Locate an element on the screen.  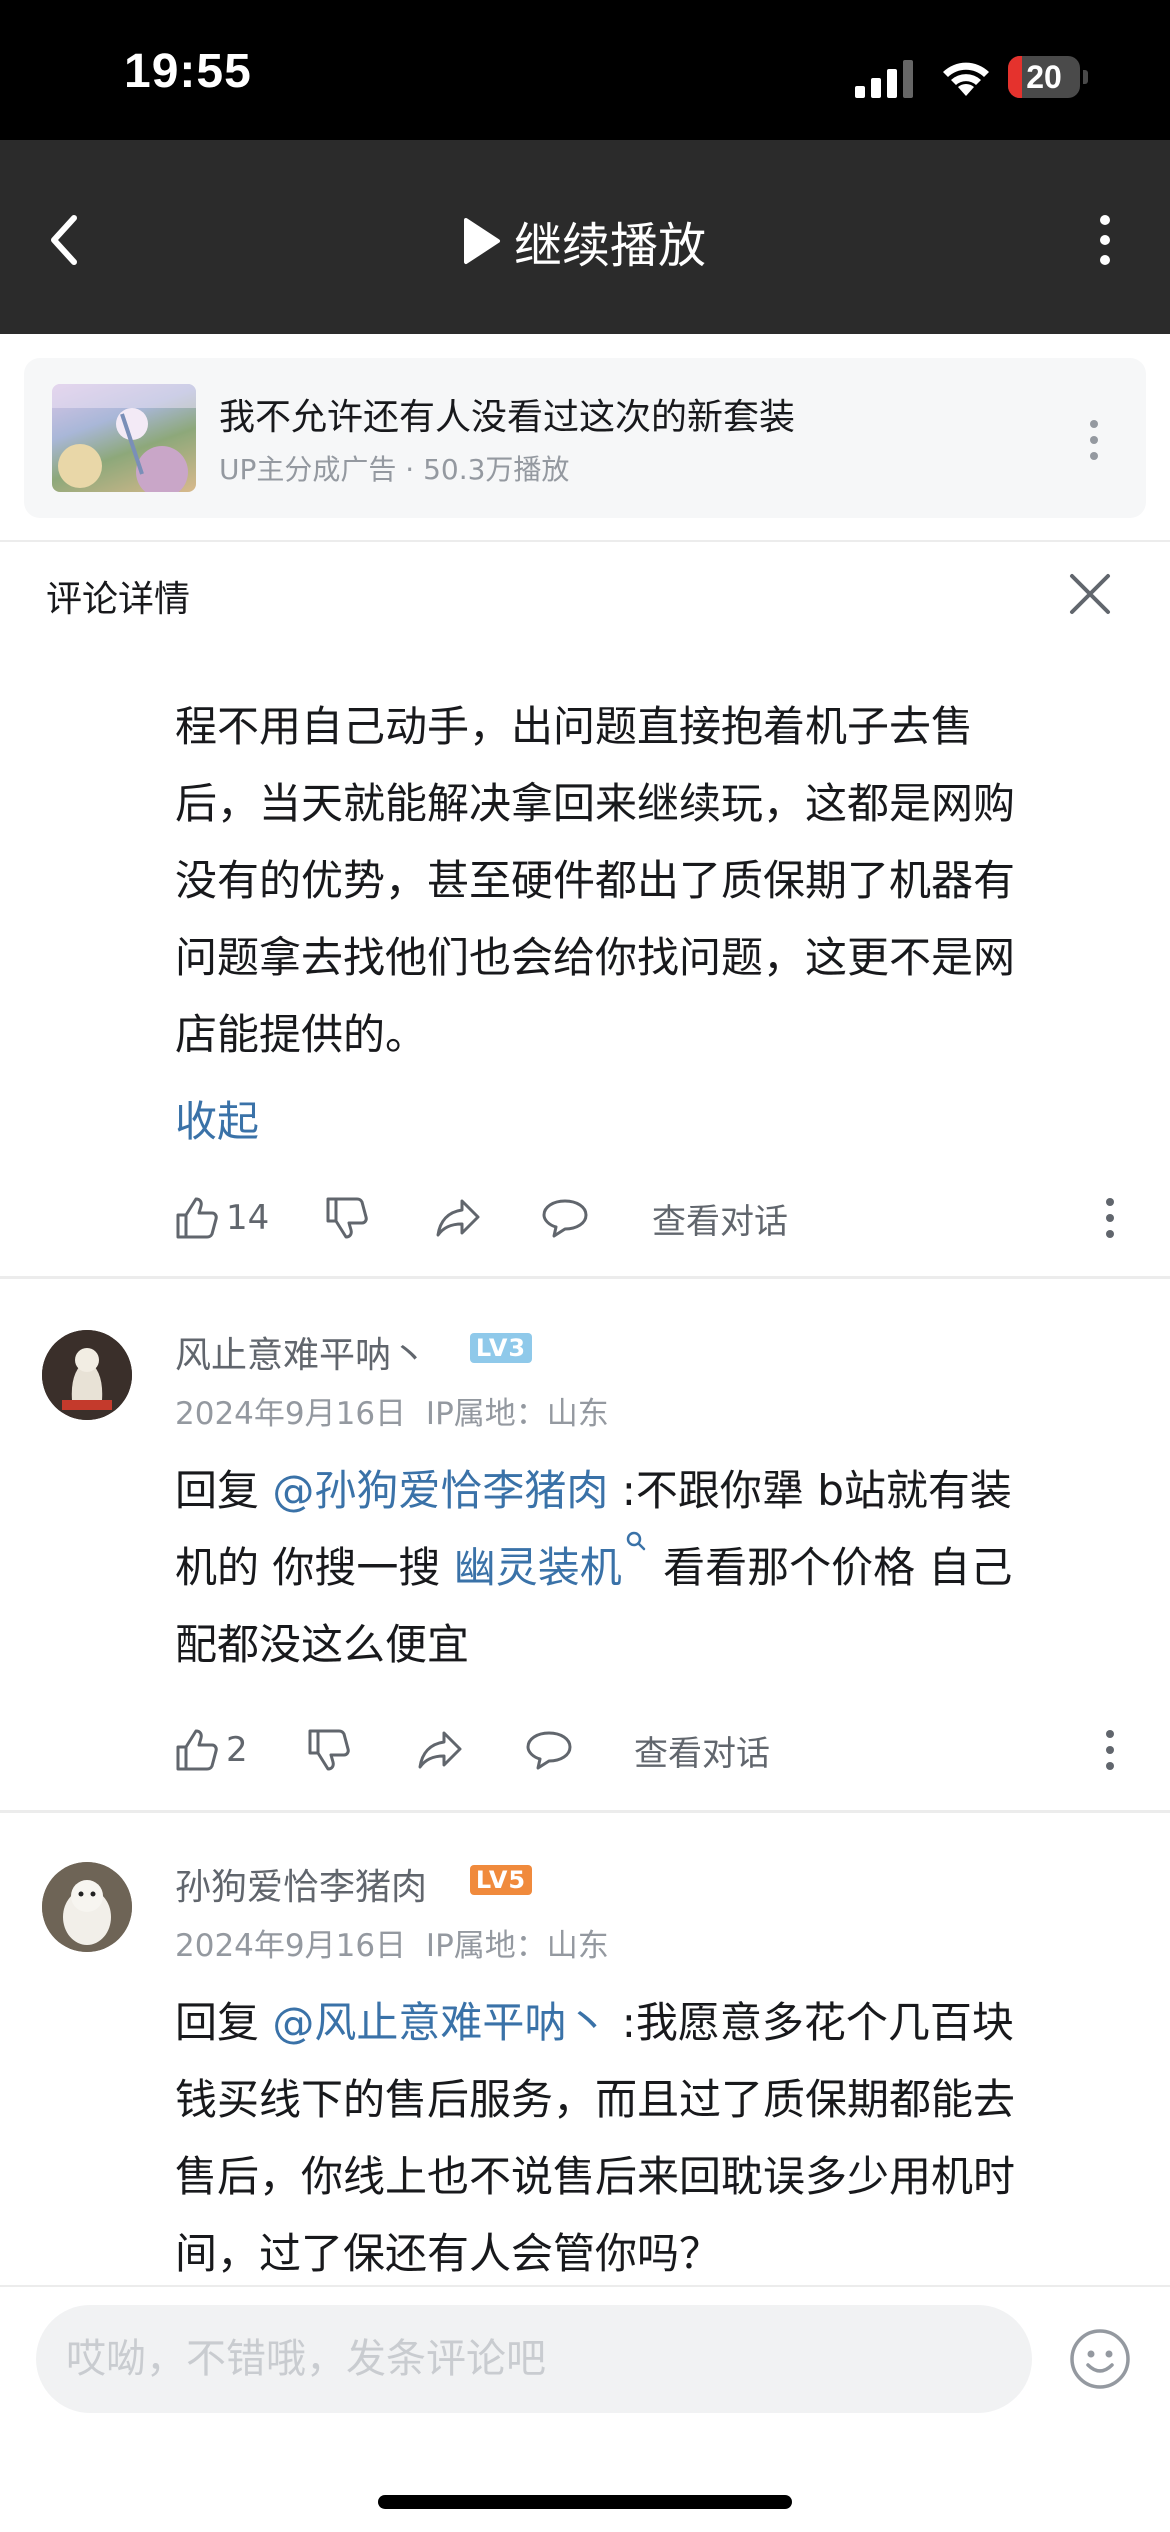
comment-text: 售后，你线上也不说售后来回耽误多少用机时 is located at coordinates (595, 2176).